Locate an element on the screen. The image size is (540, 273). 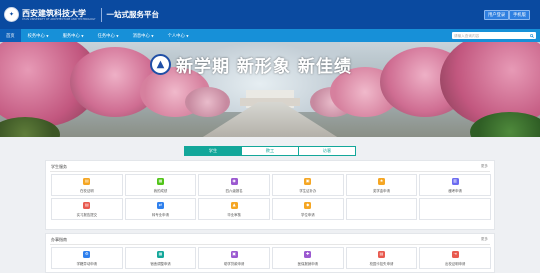
platform-title: 一站式服务平台 is located at coordinates (133, 14).